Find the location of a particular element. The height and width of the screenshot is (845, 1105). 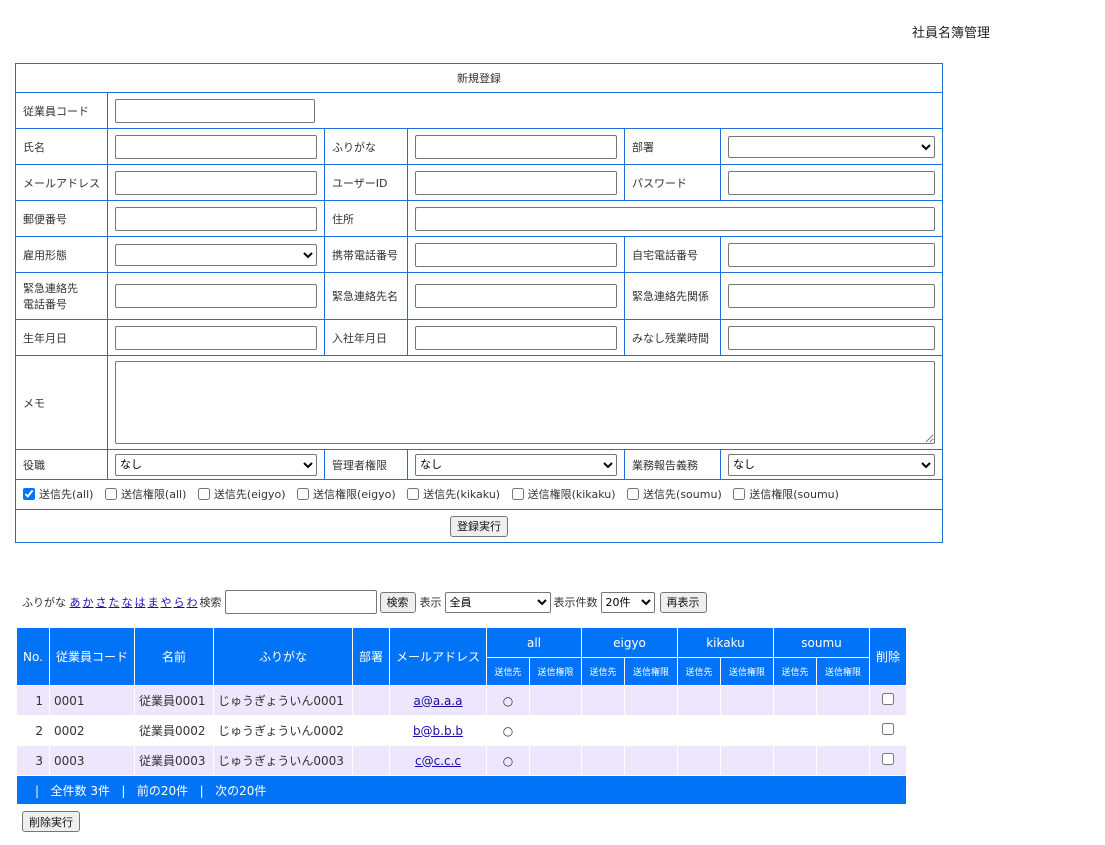

delete-button: 削除実行 is located at coordinates (51, 821).